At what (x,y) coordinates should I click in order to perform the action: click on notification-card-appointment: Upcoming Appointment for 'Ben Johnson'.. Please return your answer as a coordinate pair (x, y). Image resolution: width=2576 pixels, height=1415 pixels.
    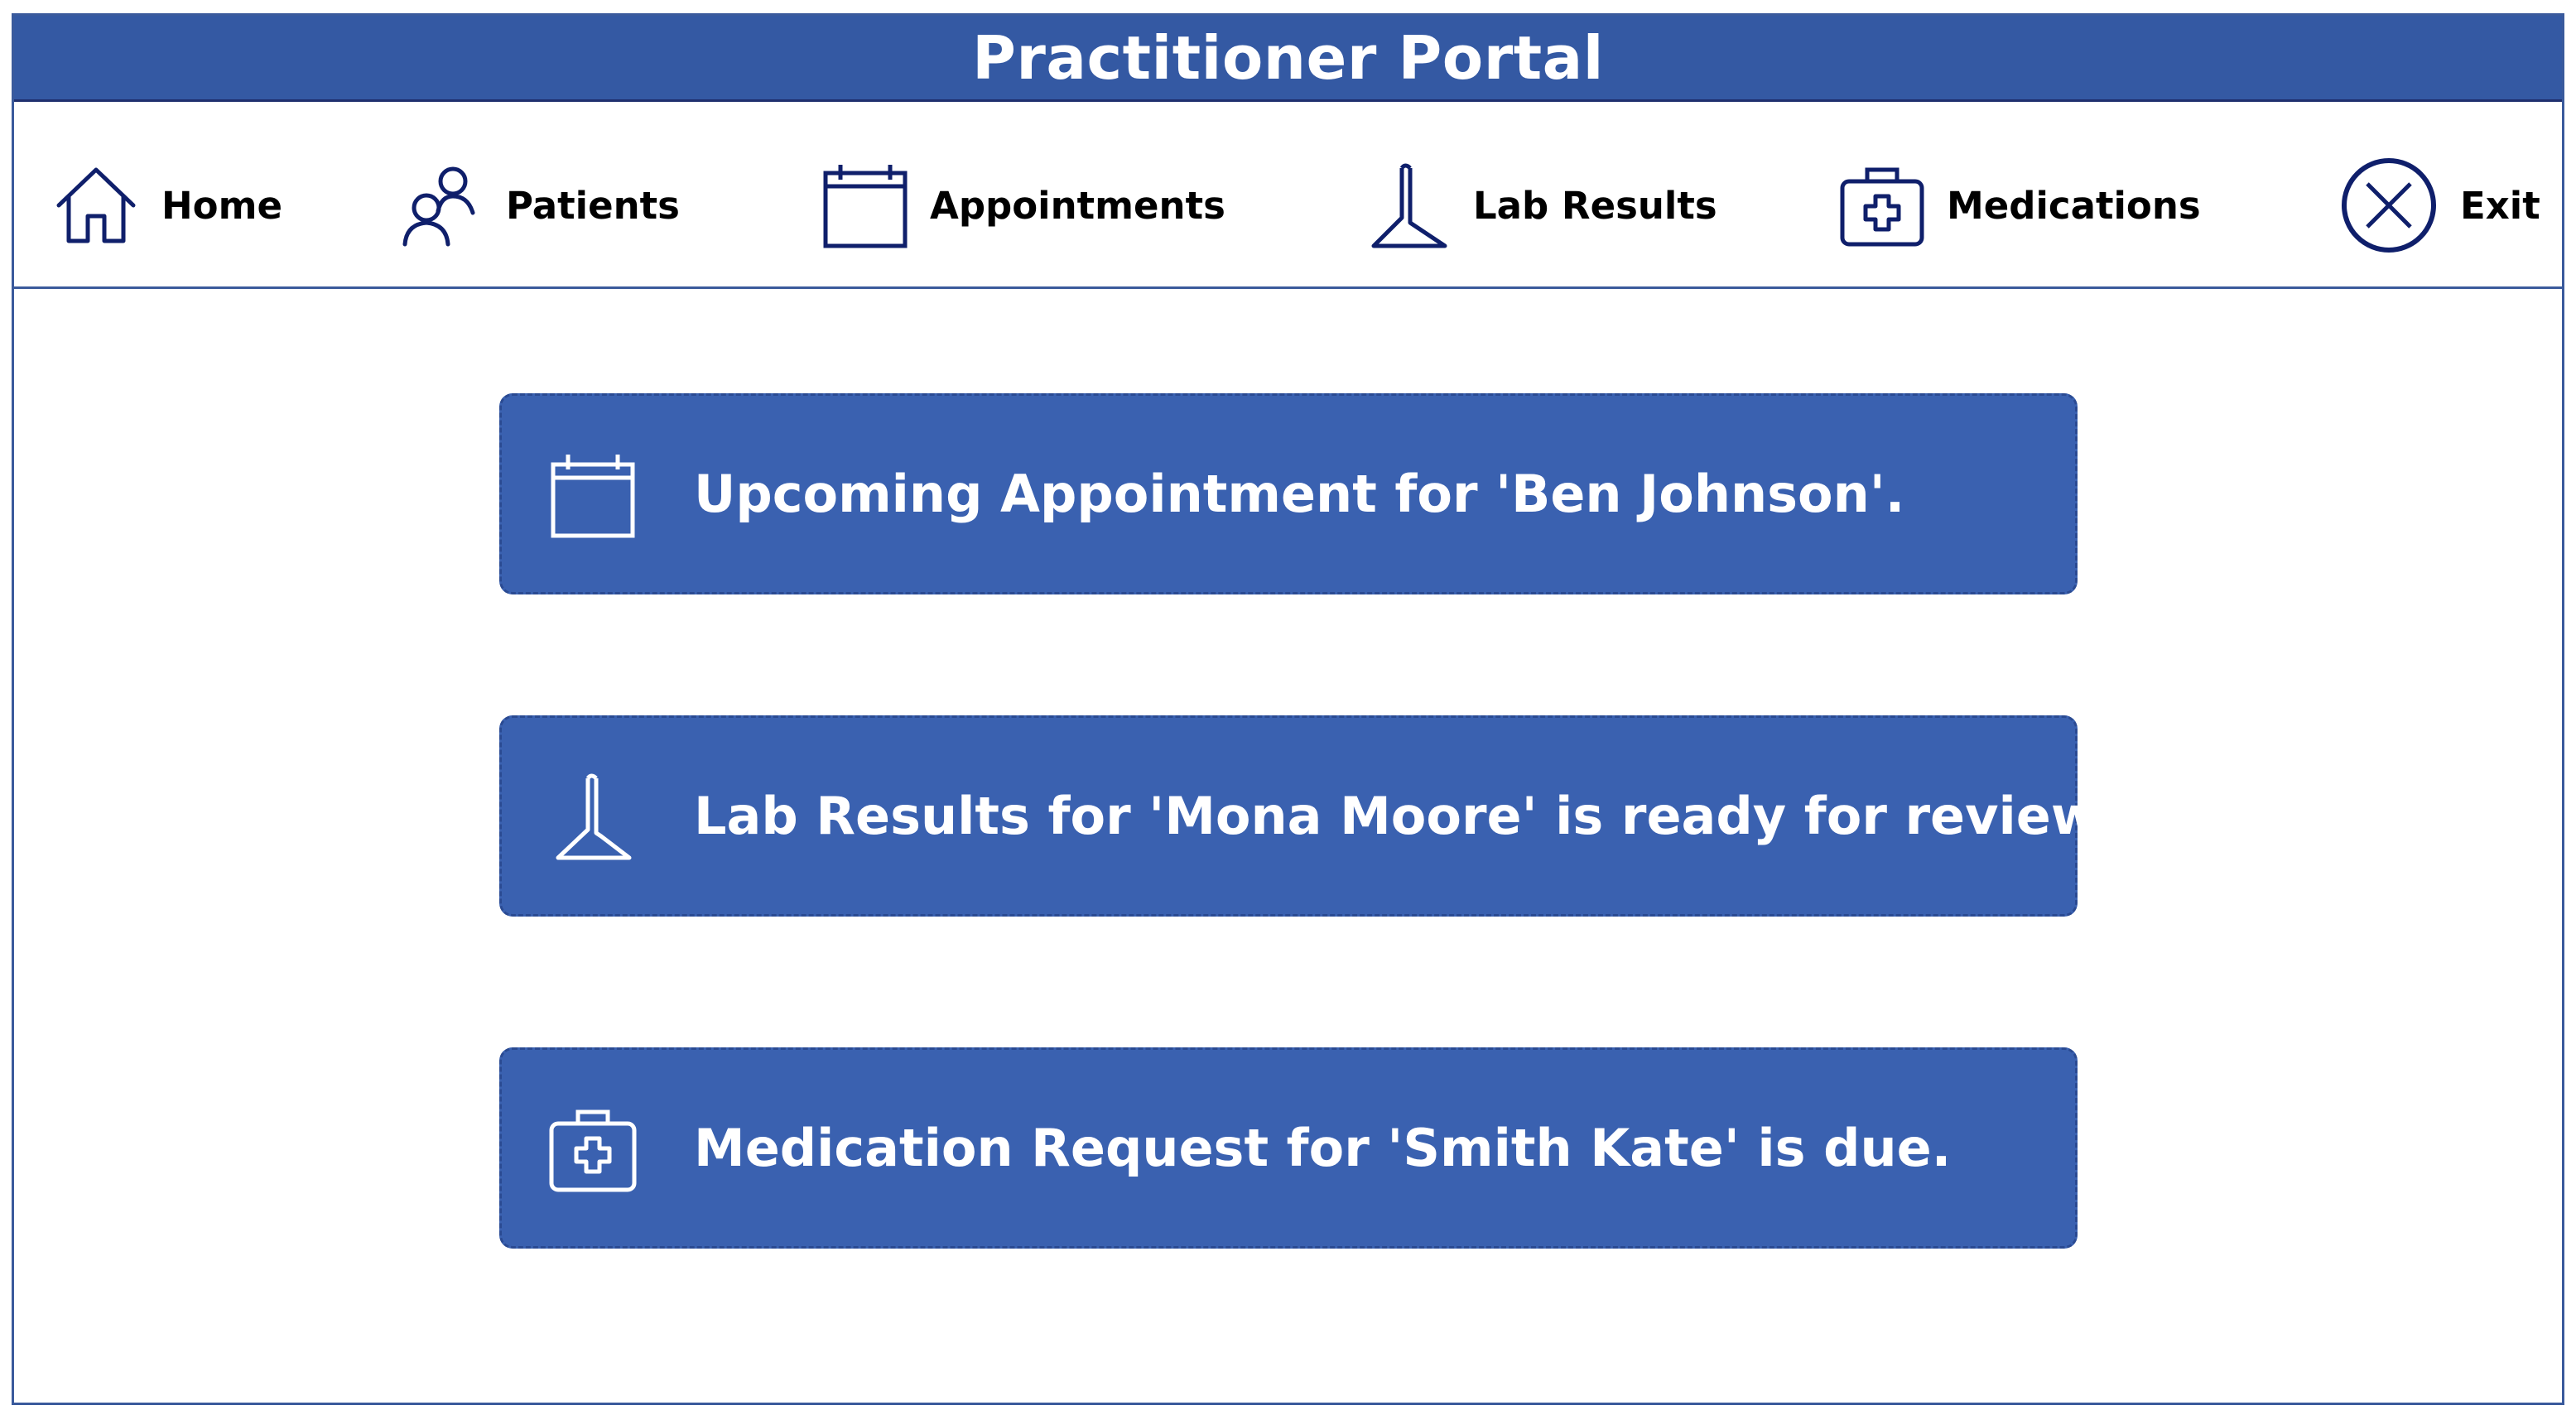
    Looking at the image, I should click on (1288, 493).